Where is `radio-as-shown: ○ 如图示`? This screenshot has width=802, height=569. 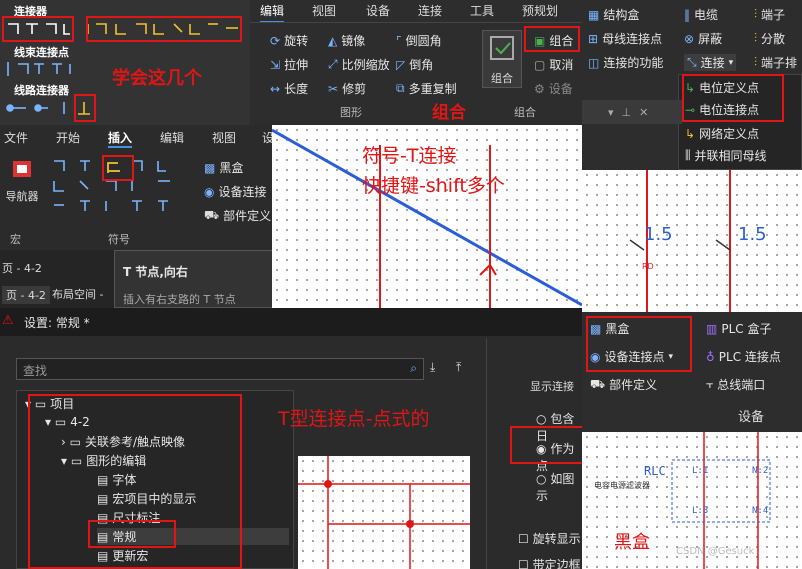 radio-as-shown: ○ 如图示 is located at coordinates (559, 487).